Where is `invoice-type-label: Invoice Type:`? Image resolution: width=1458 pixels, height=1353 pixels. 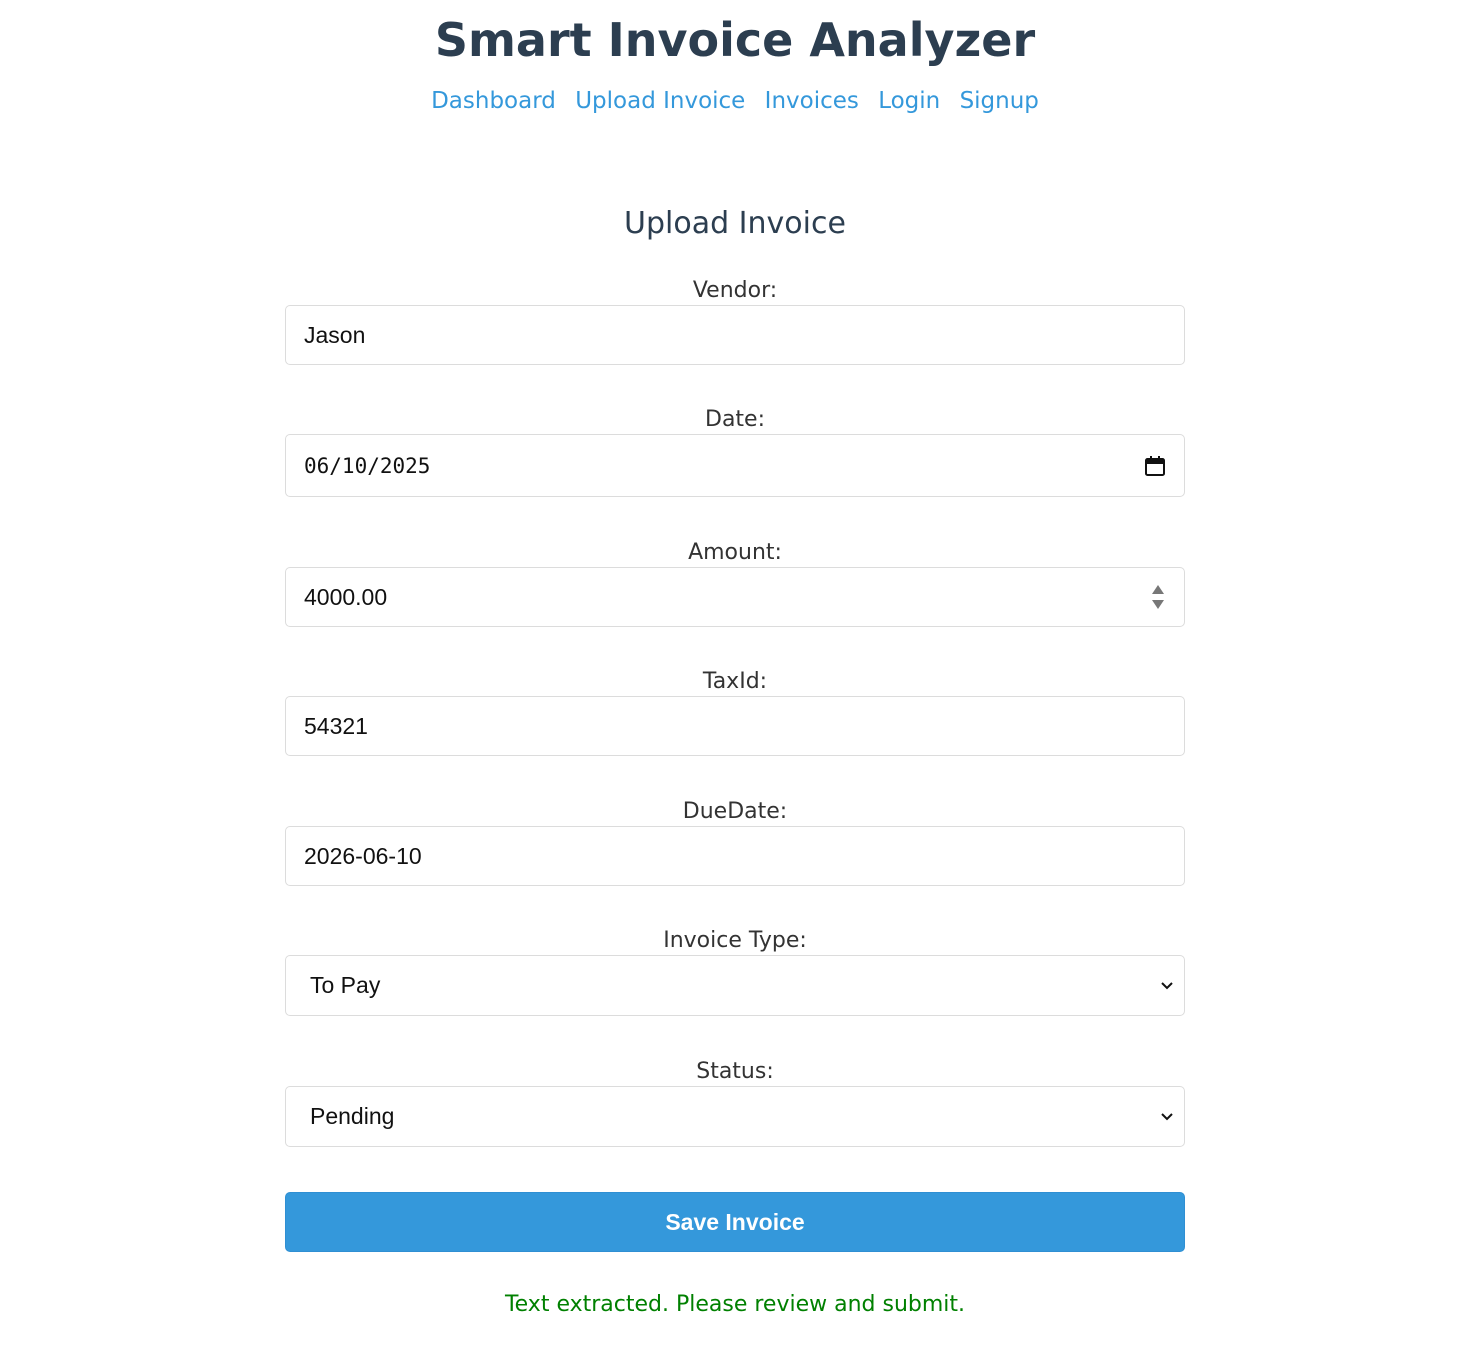
invoice-type-label: Invoice Type: is located at coordinates (735, 940).